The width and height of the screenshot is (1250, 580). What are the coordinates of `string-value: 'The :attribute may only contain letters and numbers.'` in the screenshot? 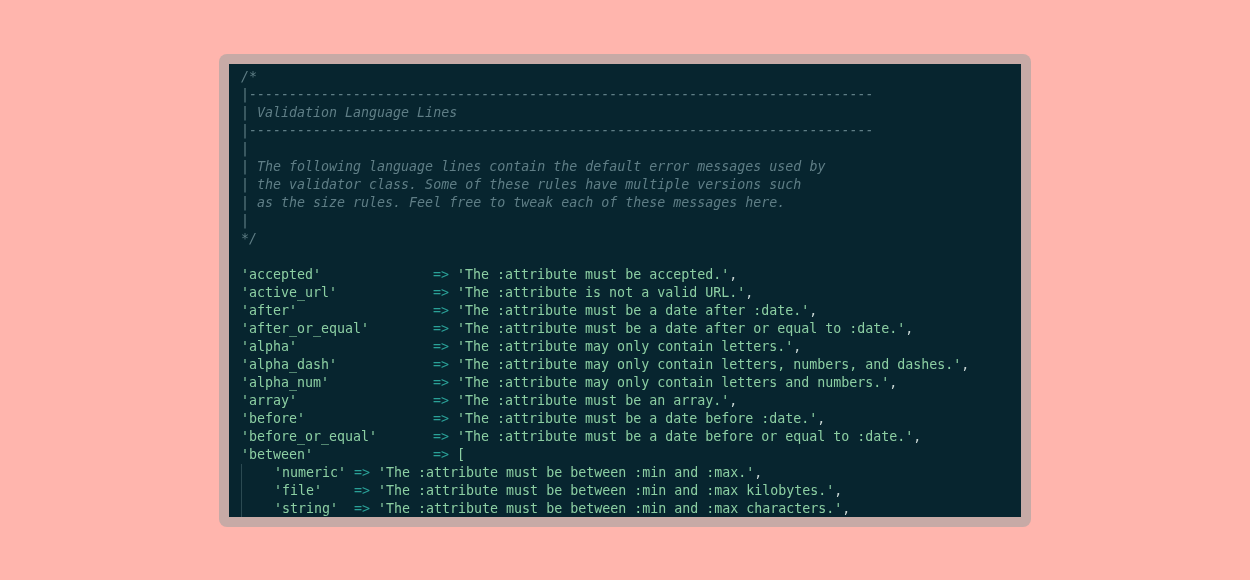 It's located at (673, 383).